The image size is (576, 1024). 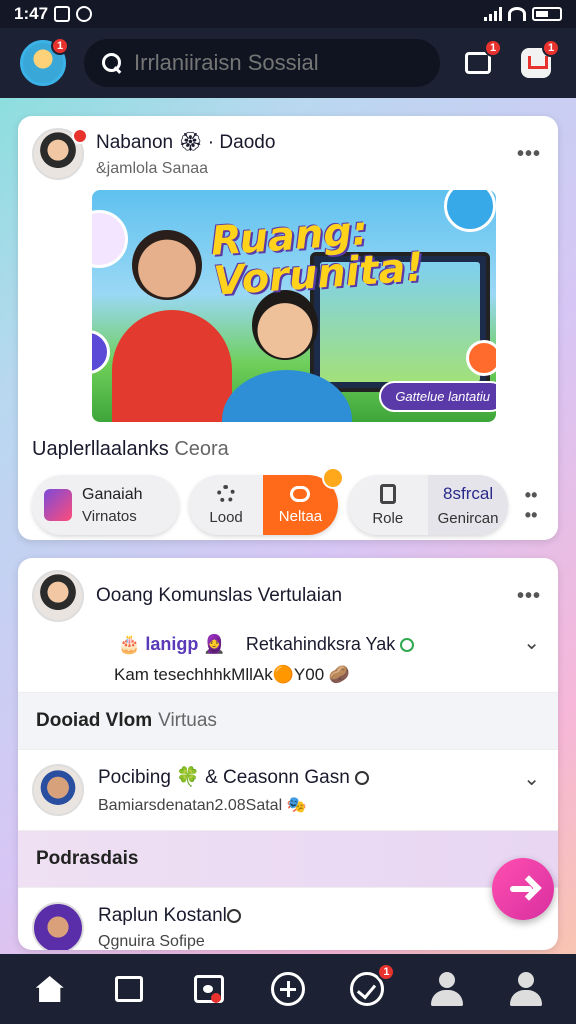 I want to click on profile-badge: 1, so click(x=60, y=46).